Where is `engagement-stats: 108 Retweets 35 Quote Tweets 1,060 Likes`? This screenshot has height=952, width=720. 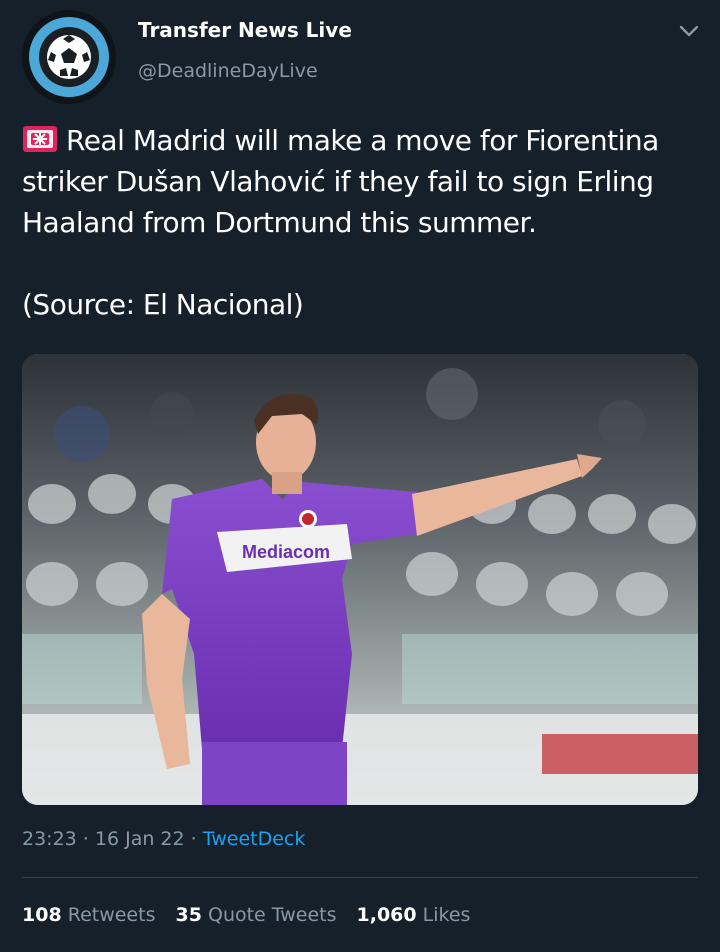
engagement-stats: 108 Retweets 35 Quote Tweets 1,060 Likes is located at coordinates (246, 915).